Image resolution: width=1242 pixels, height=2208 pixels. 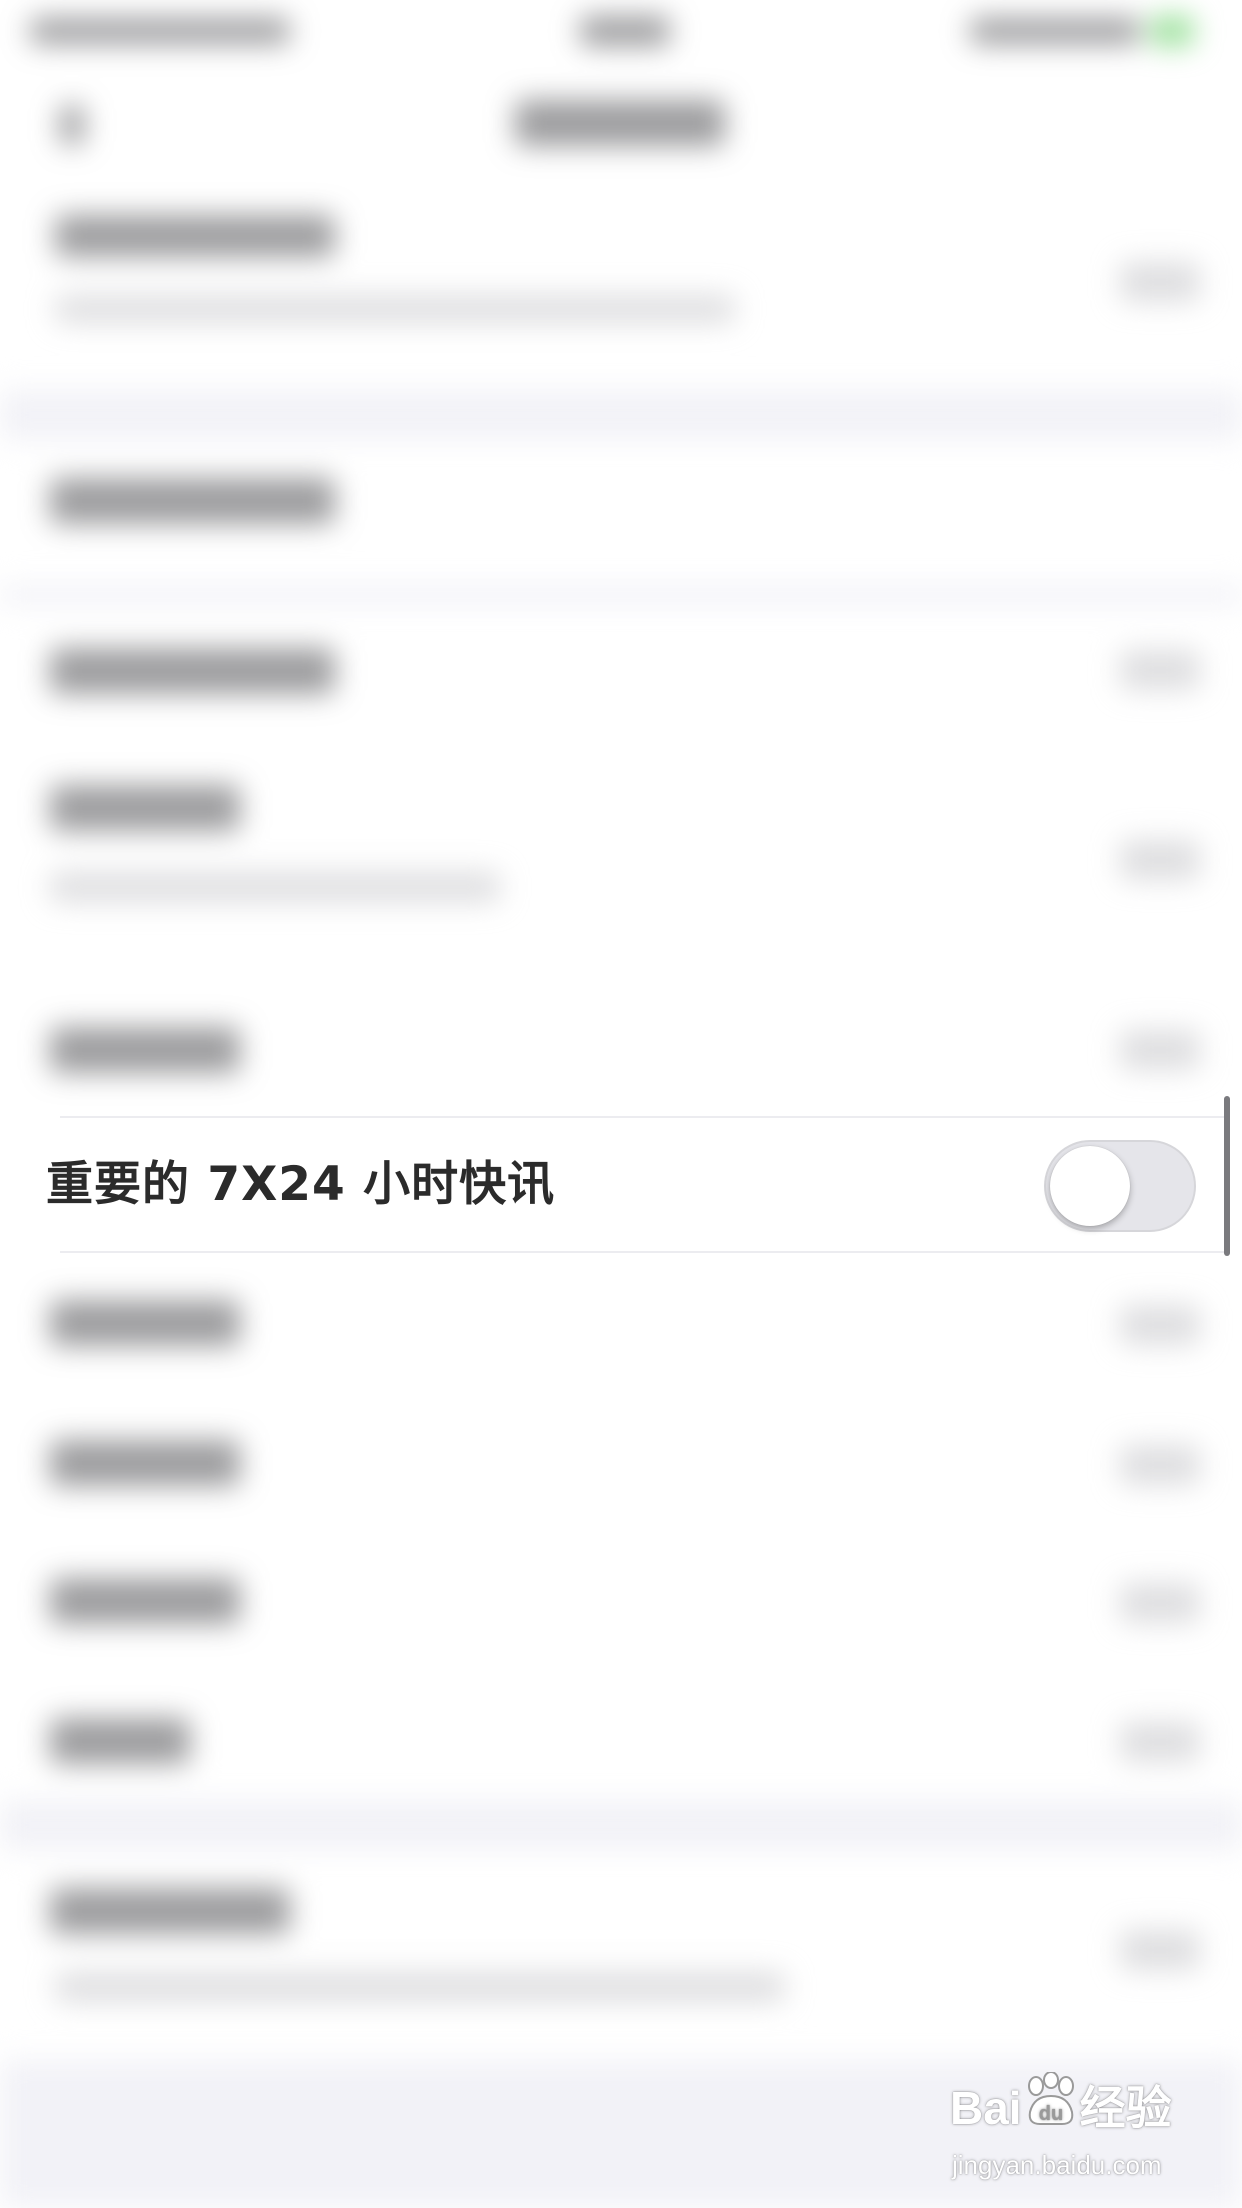 I want to click on setting-row-label: 重要的 7X24 小时快讯, so click(x=301, y=1184).